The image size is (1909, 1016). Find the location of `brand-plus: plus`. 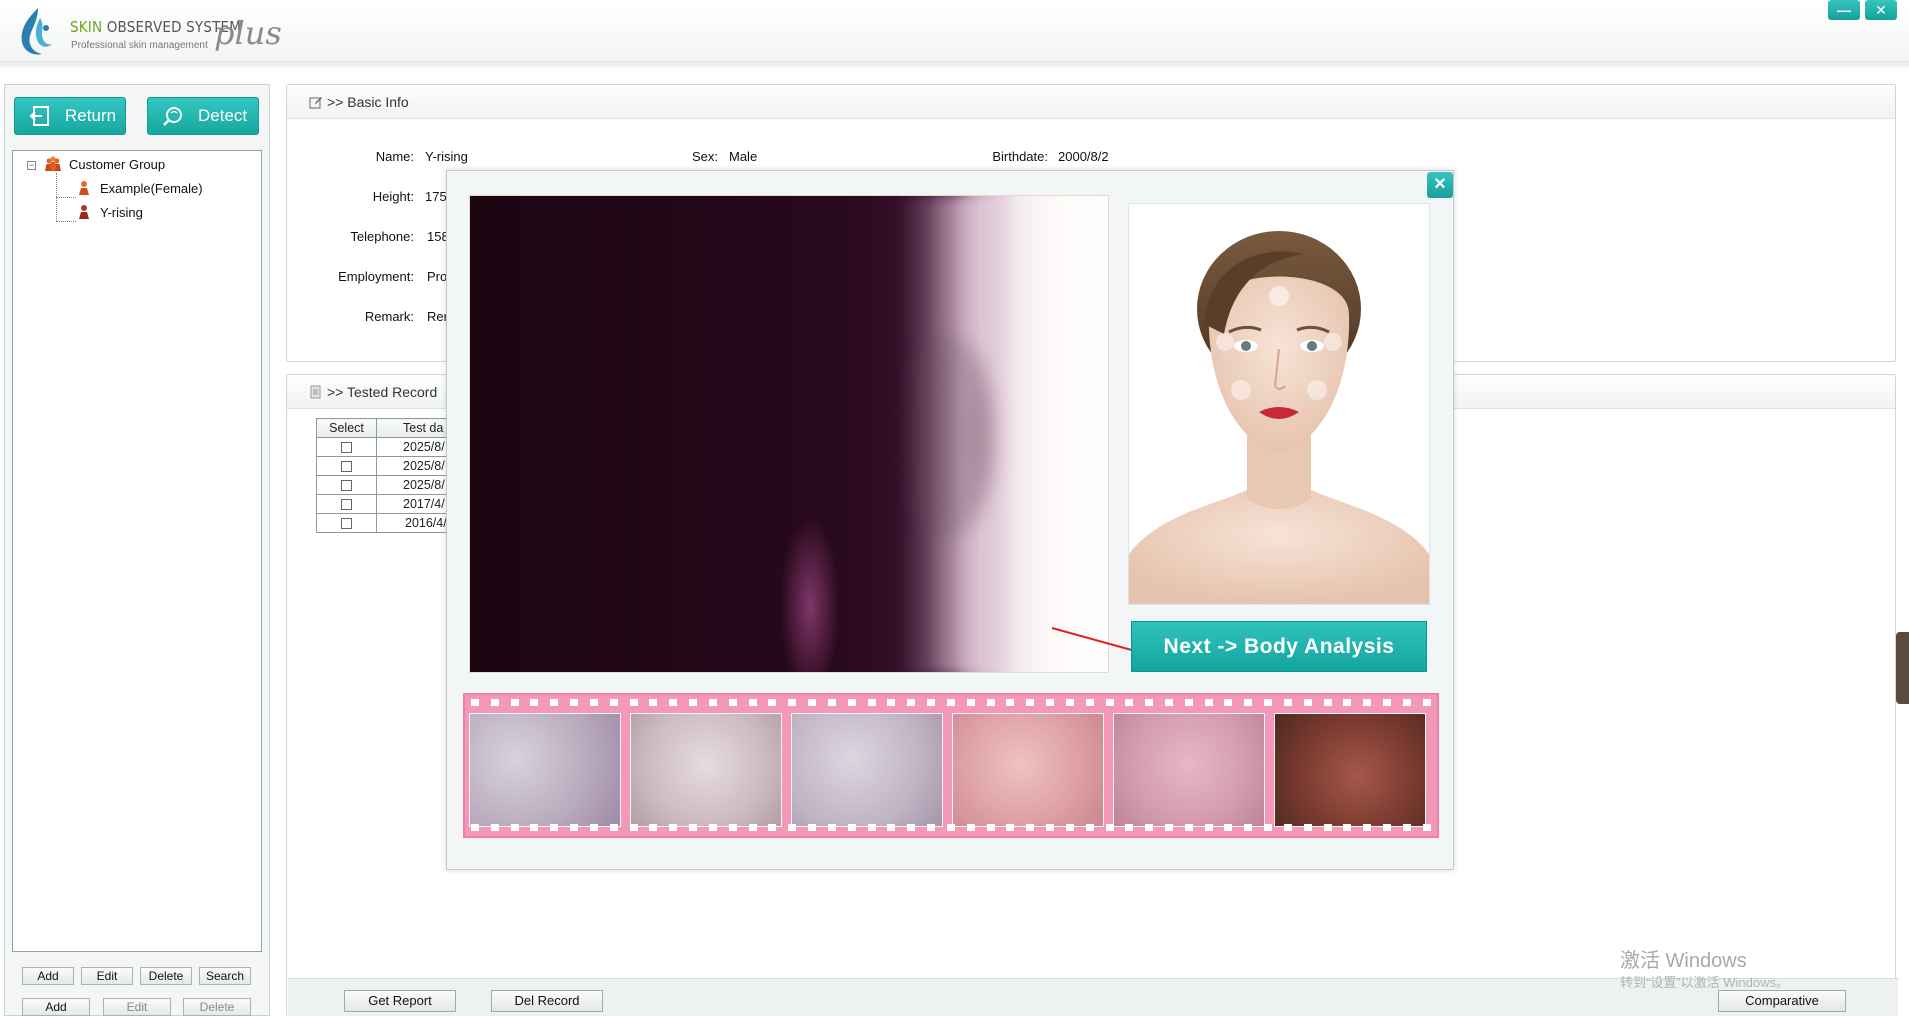

brand-plus: plus is located at coordinates (248, 33).